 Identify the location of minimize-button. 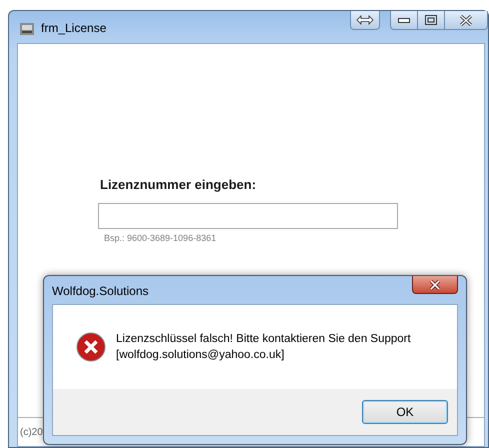
(403, 20).